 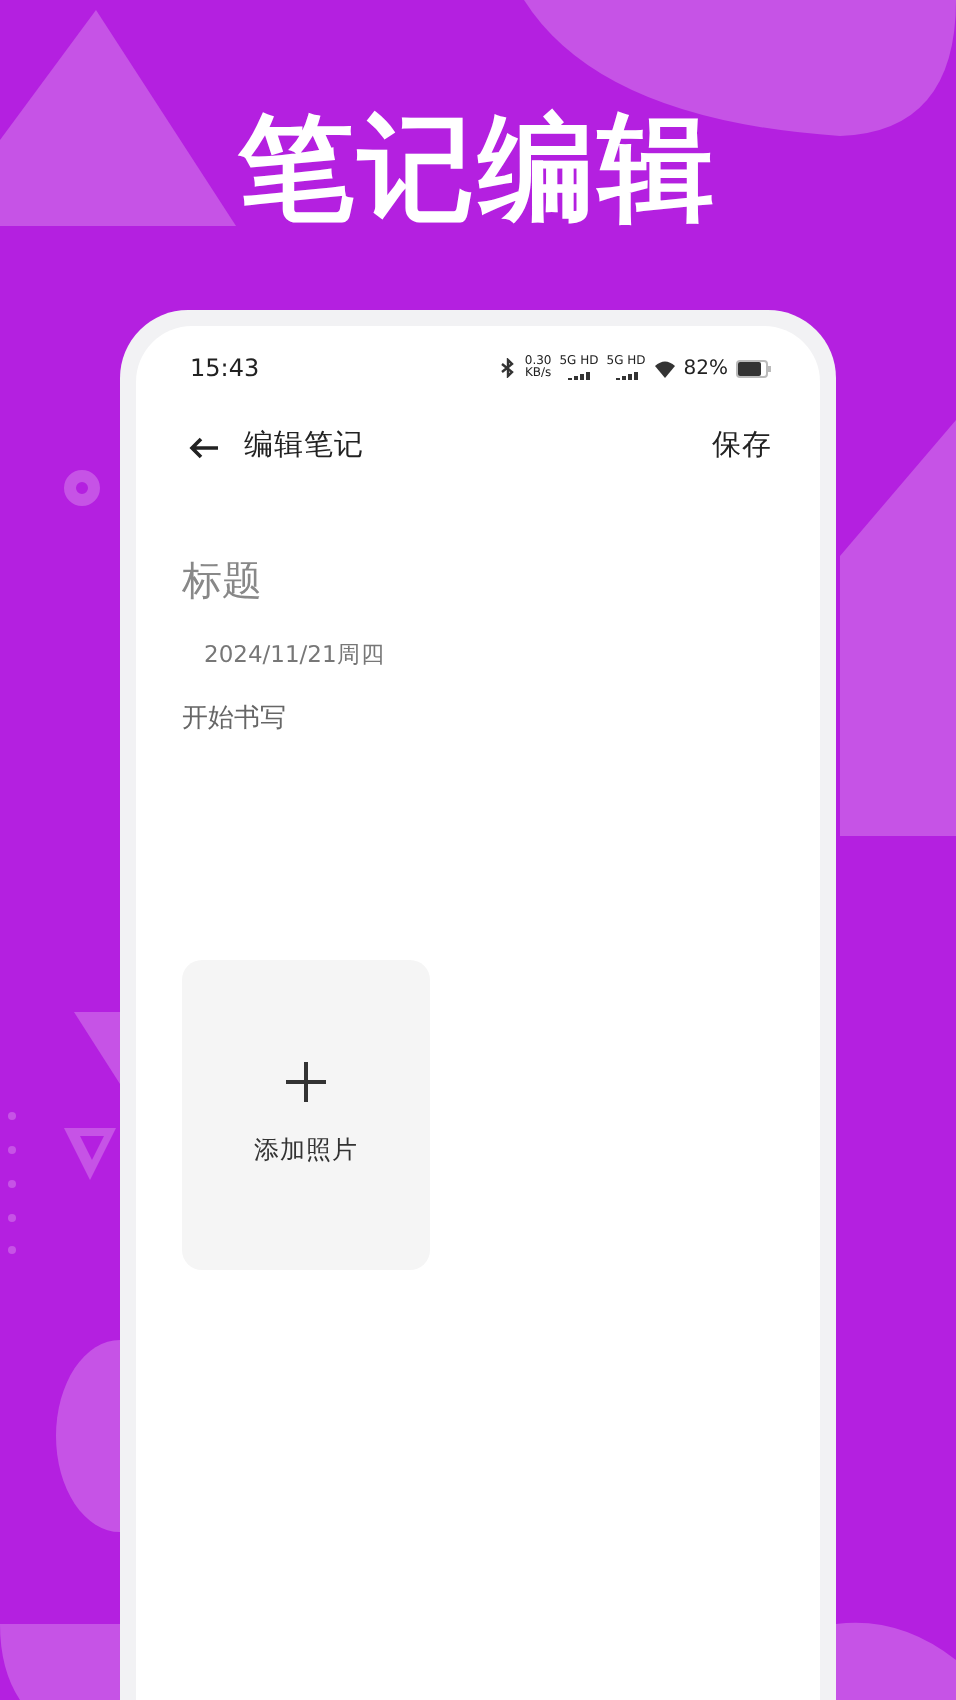 I want to click on decor-ring, so click(x=82, y=488).